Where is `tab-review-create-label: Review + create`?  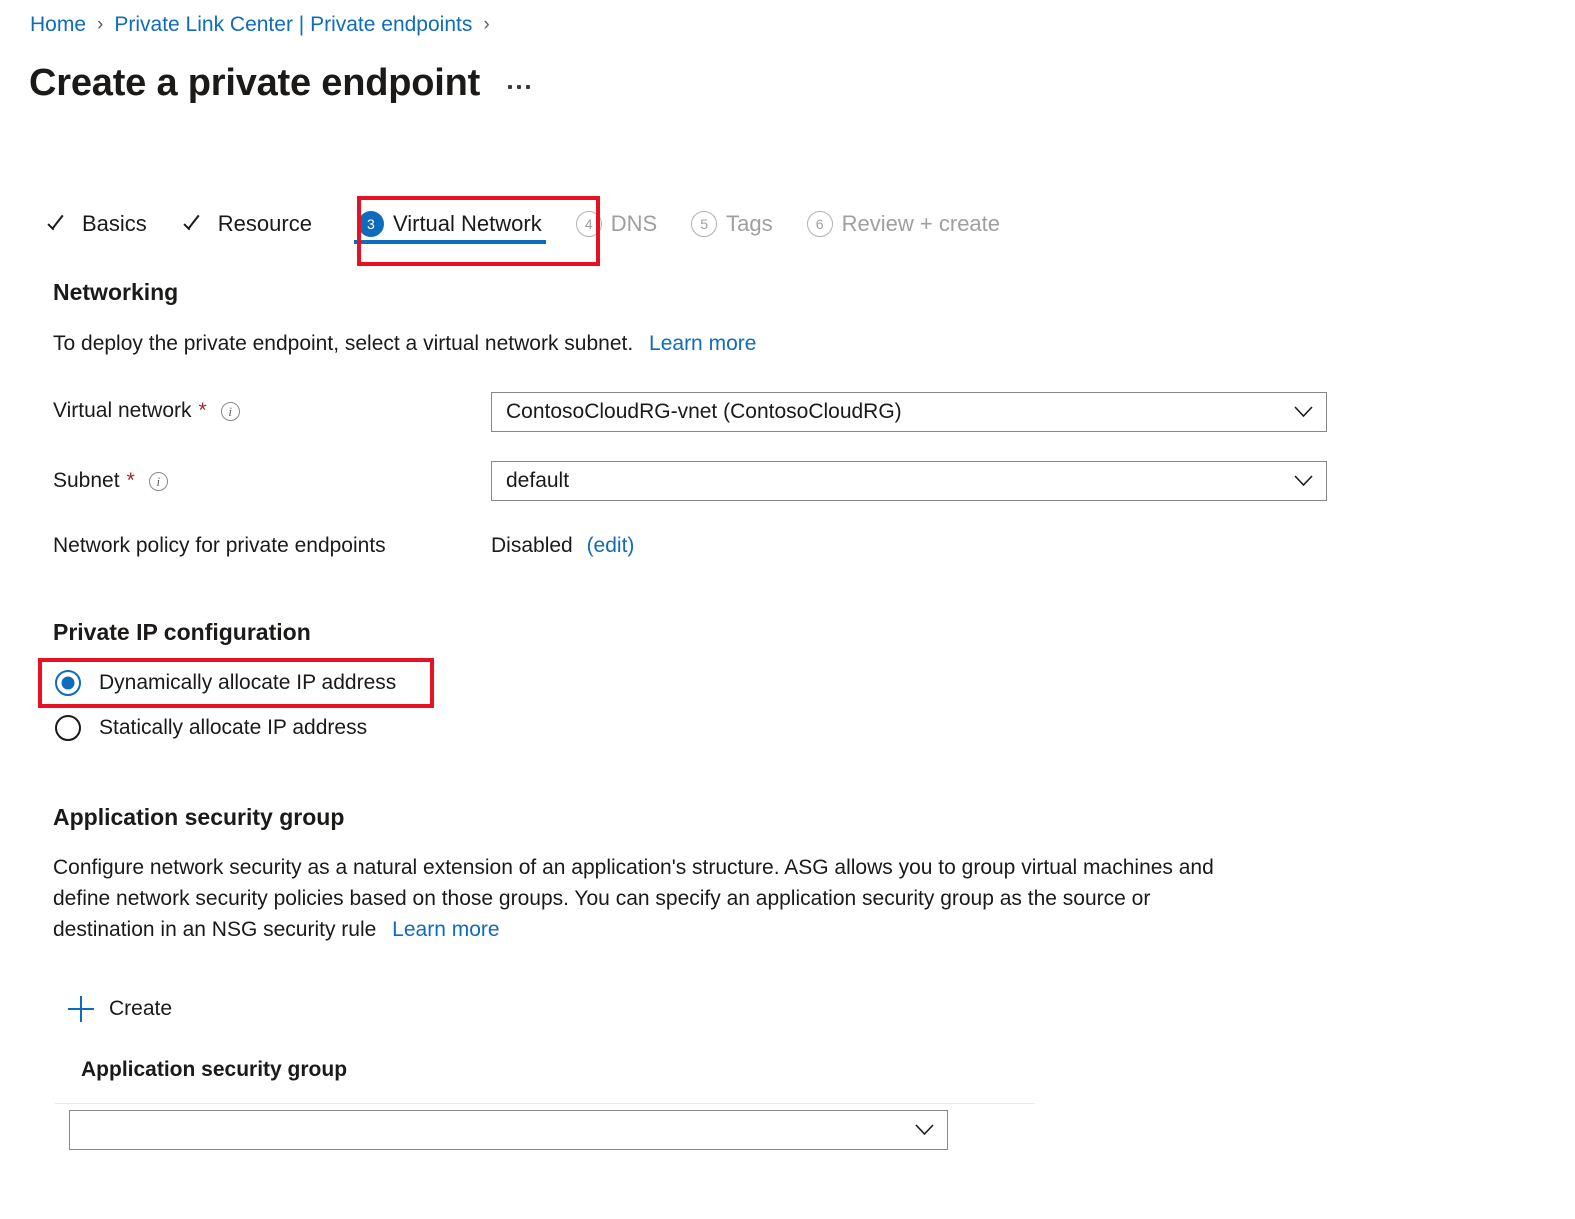
tab-review-create-label: Review + create is located at coordinates (921, 223).